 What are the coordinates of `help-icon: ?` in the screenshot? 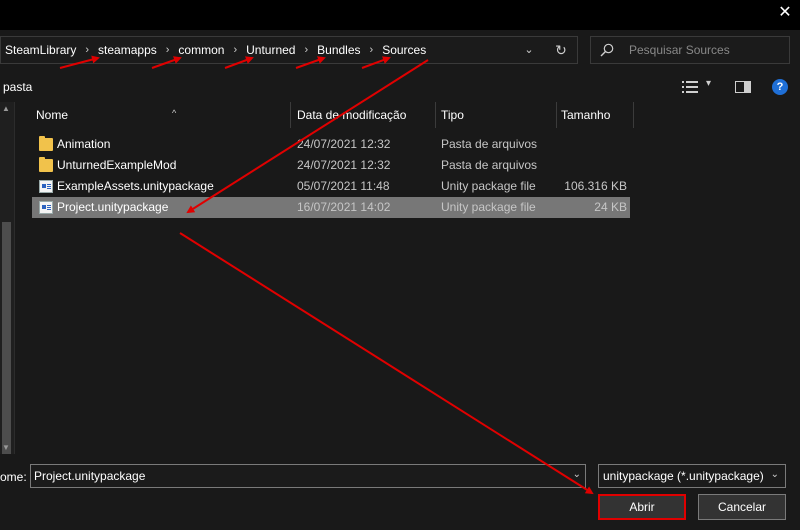 It's located at (780, 87).